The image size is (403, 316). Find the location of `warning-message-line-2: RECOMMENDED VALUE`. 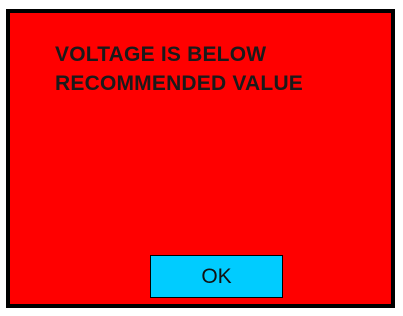

warning-message-line-2: RECOMMENDED VALUE is located at coordinates (179, 83).